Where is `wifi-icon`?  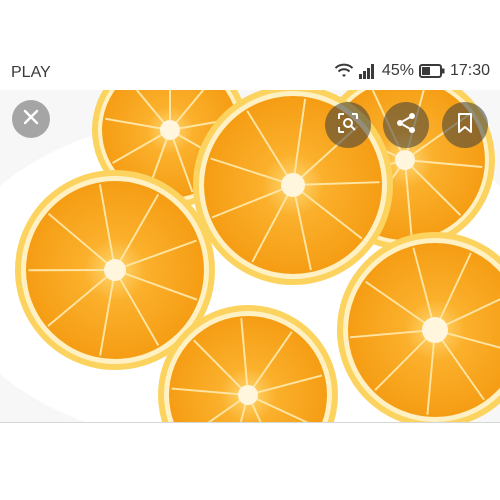
wifi-icon is located at coordinates (344, 71).